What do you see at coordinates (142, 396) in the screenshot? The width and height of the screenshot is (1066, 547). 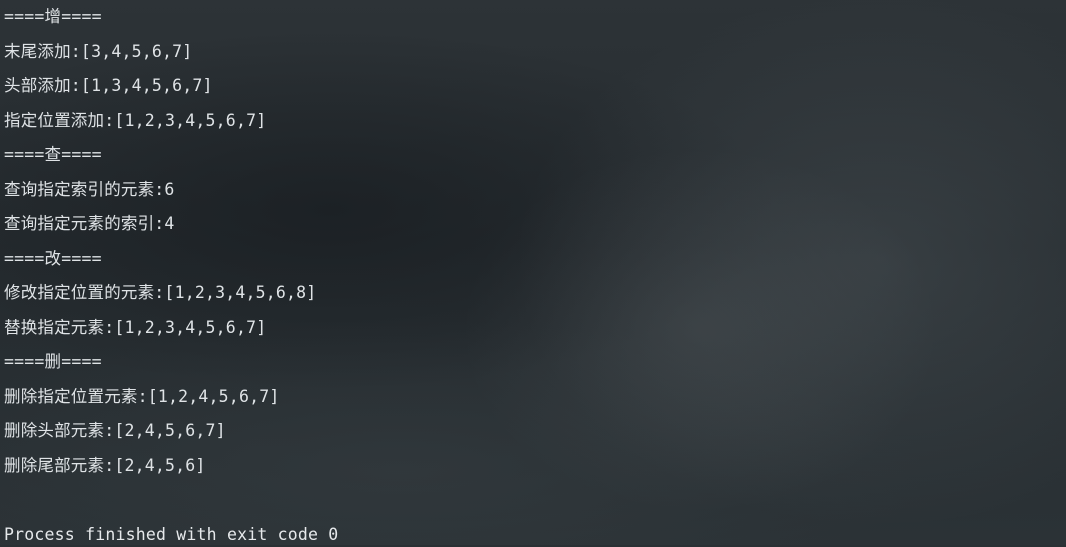 I see `console-line-remove-at-index: 删除指定位置元素:[1,2,4,5,6,7]` at bounding box center [142, 396].